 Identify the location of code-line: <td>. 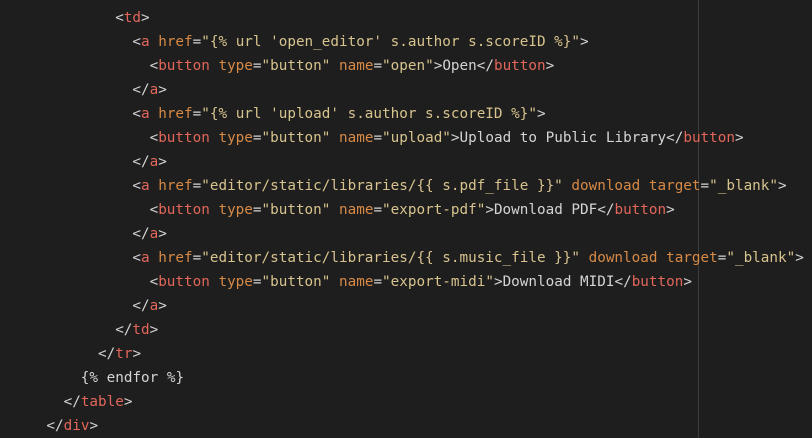
(406, 18).